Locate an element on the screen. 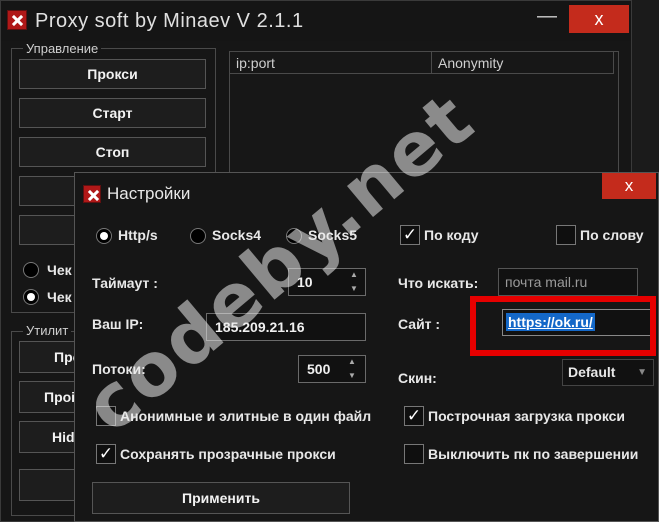 The image size is (659, 522). control-group-label: Управление is located at coordinates (62, 48).